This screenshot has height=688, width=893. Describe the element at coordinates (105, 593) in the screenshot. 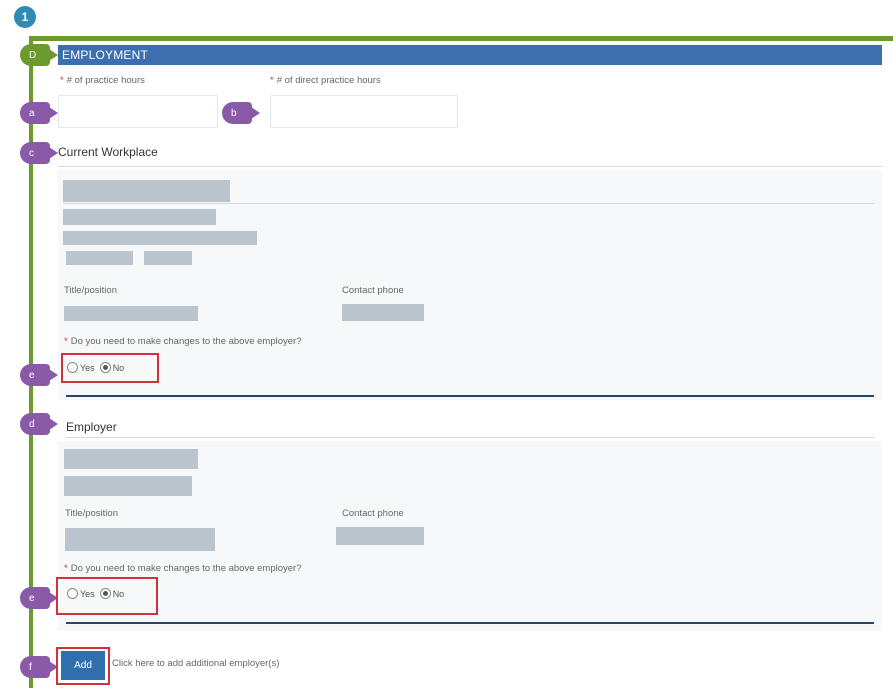

I see `employer-change-no-radio` at that location.